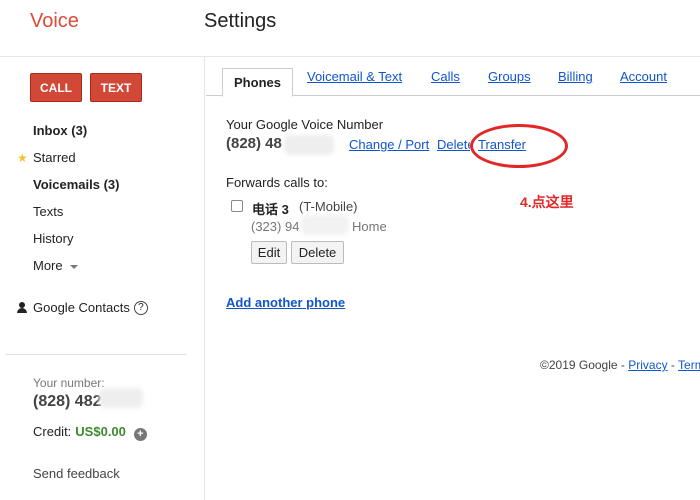  I want to click on add-another-phone-link: Add another phone, so click(285, 302).